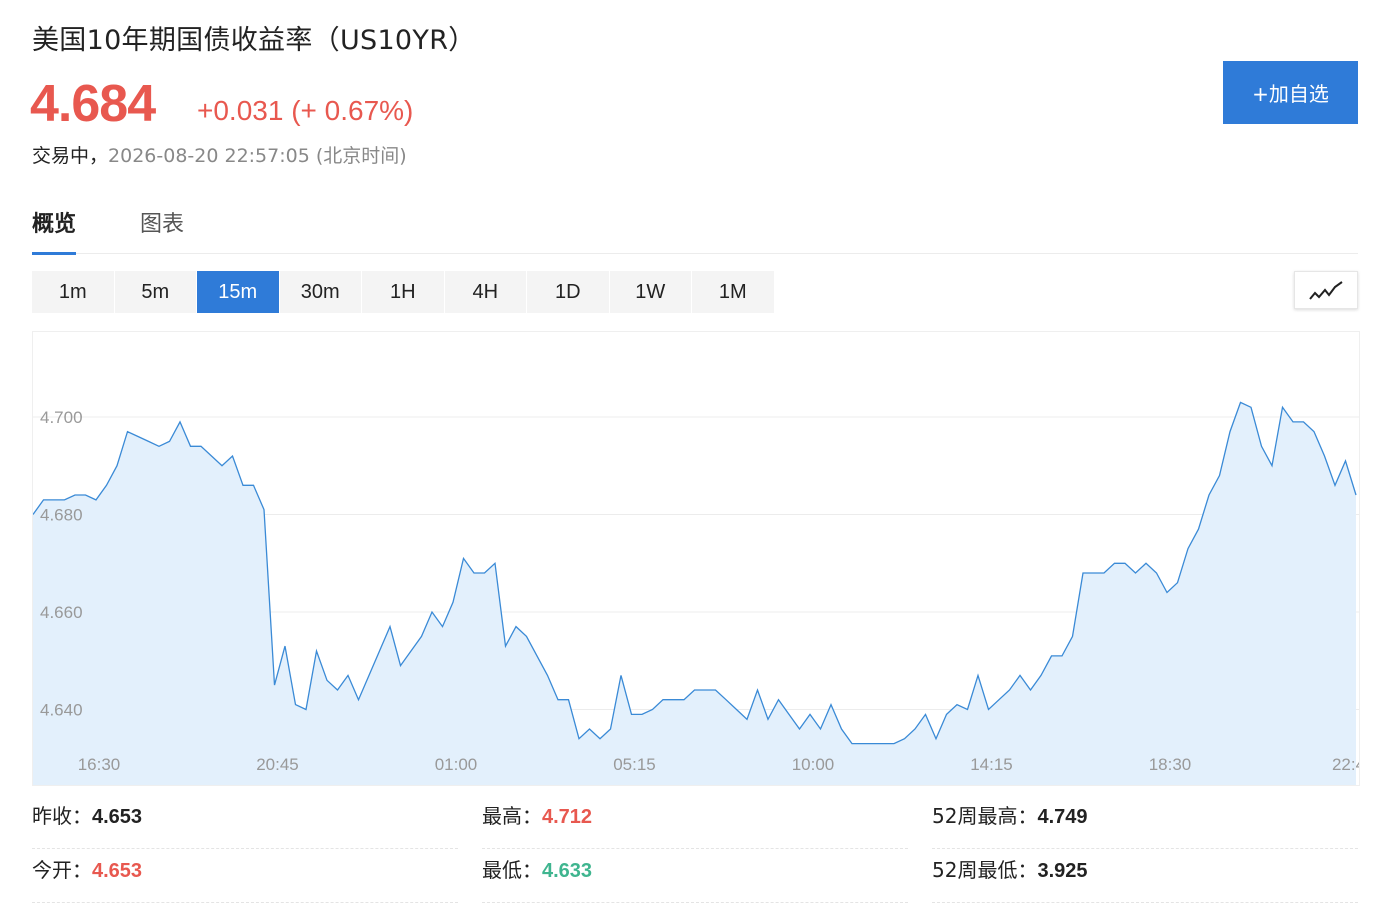 The image size is (1400, 908). Describe the element at coordinates (1062, 817) in the screenshot. I see `stat-value: 4.749` at that location.